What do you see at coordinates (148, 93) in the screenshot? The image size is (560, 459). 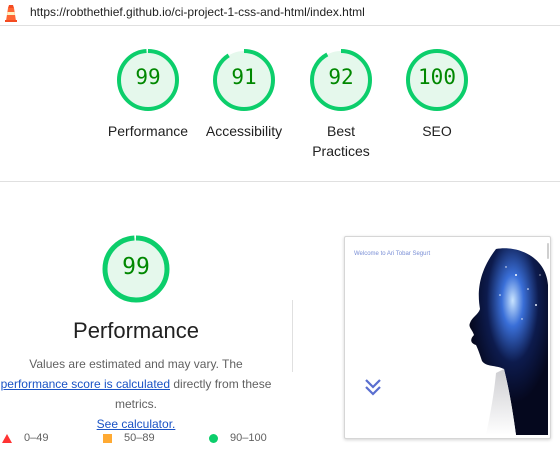 I see `gauge-performance: 99 Performance` at bounding box center [148, 93].